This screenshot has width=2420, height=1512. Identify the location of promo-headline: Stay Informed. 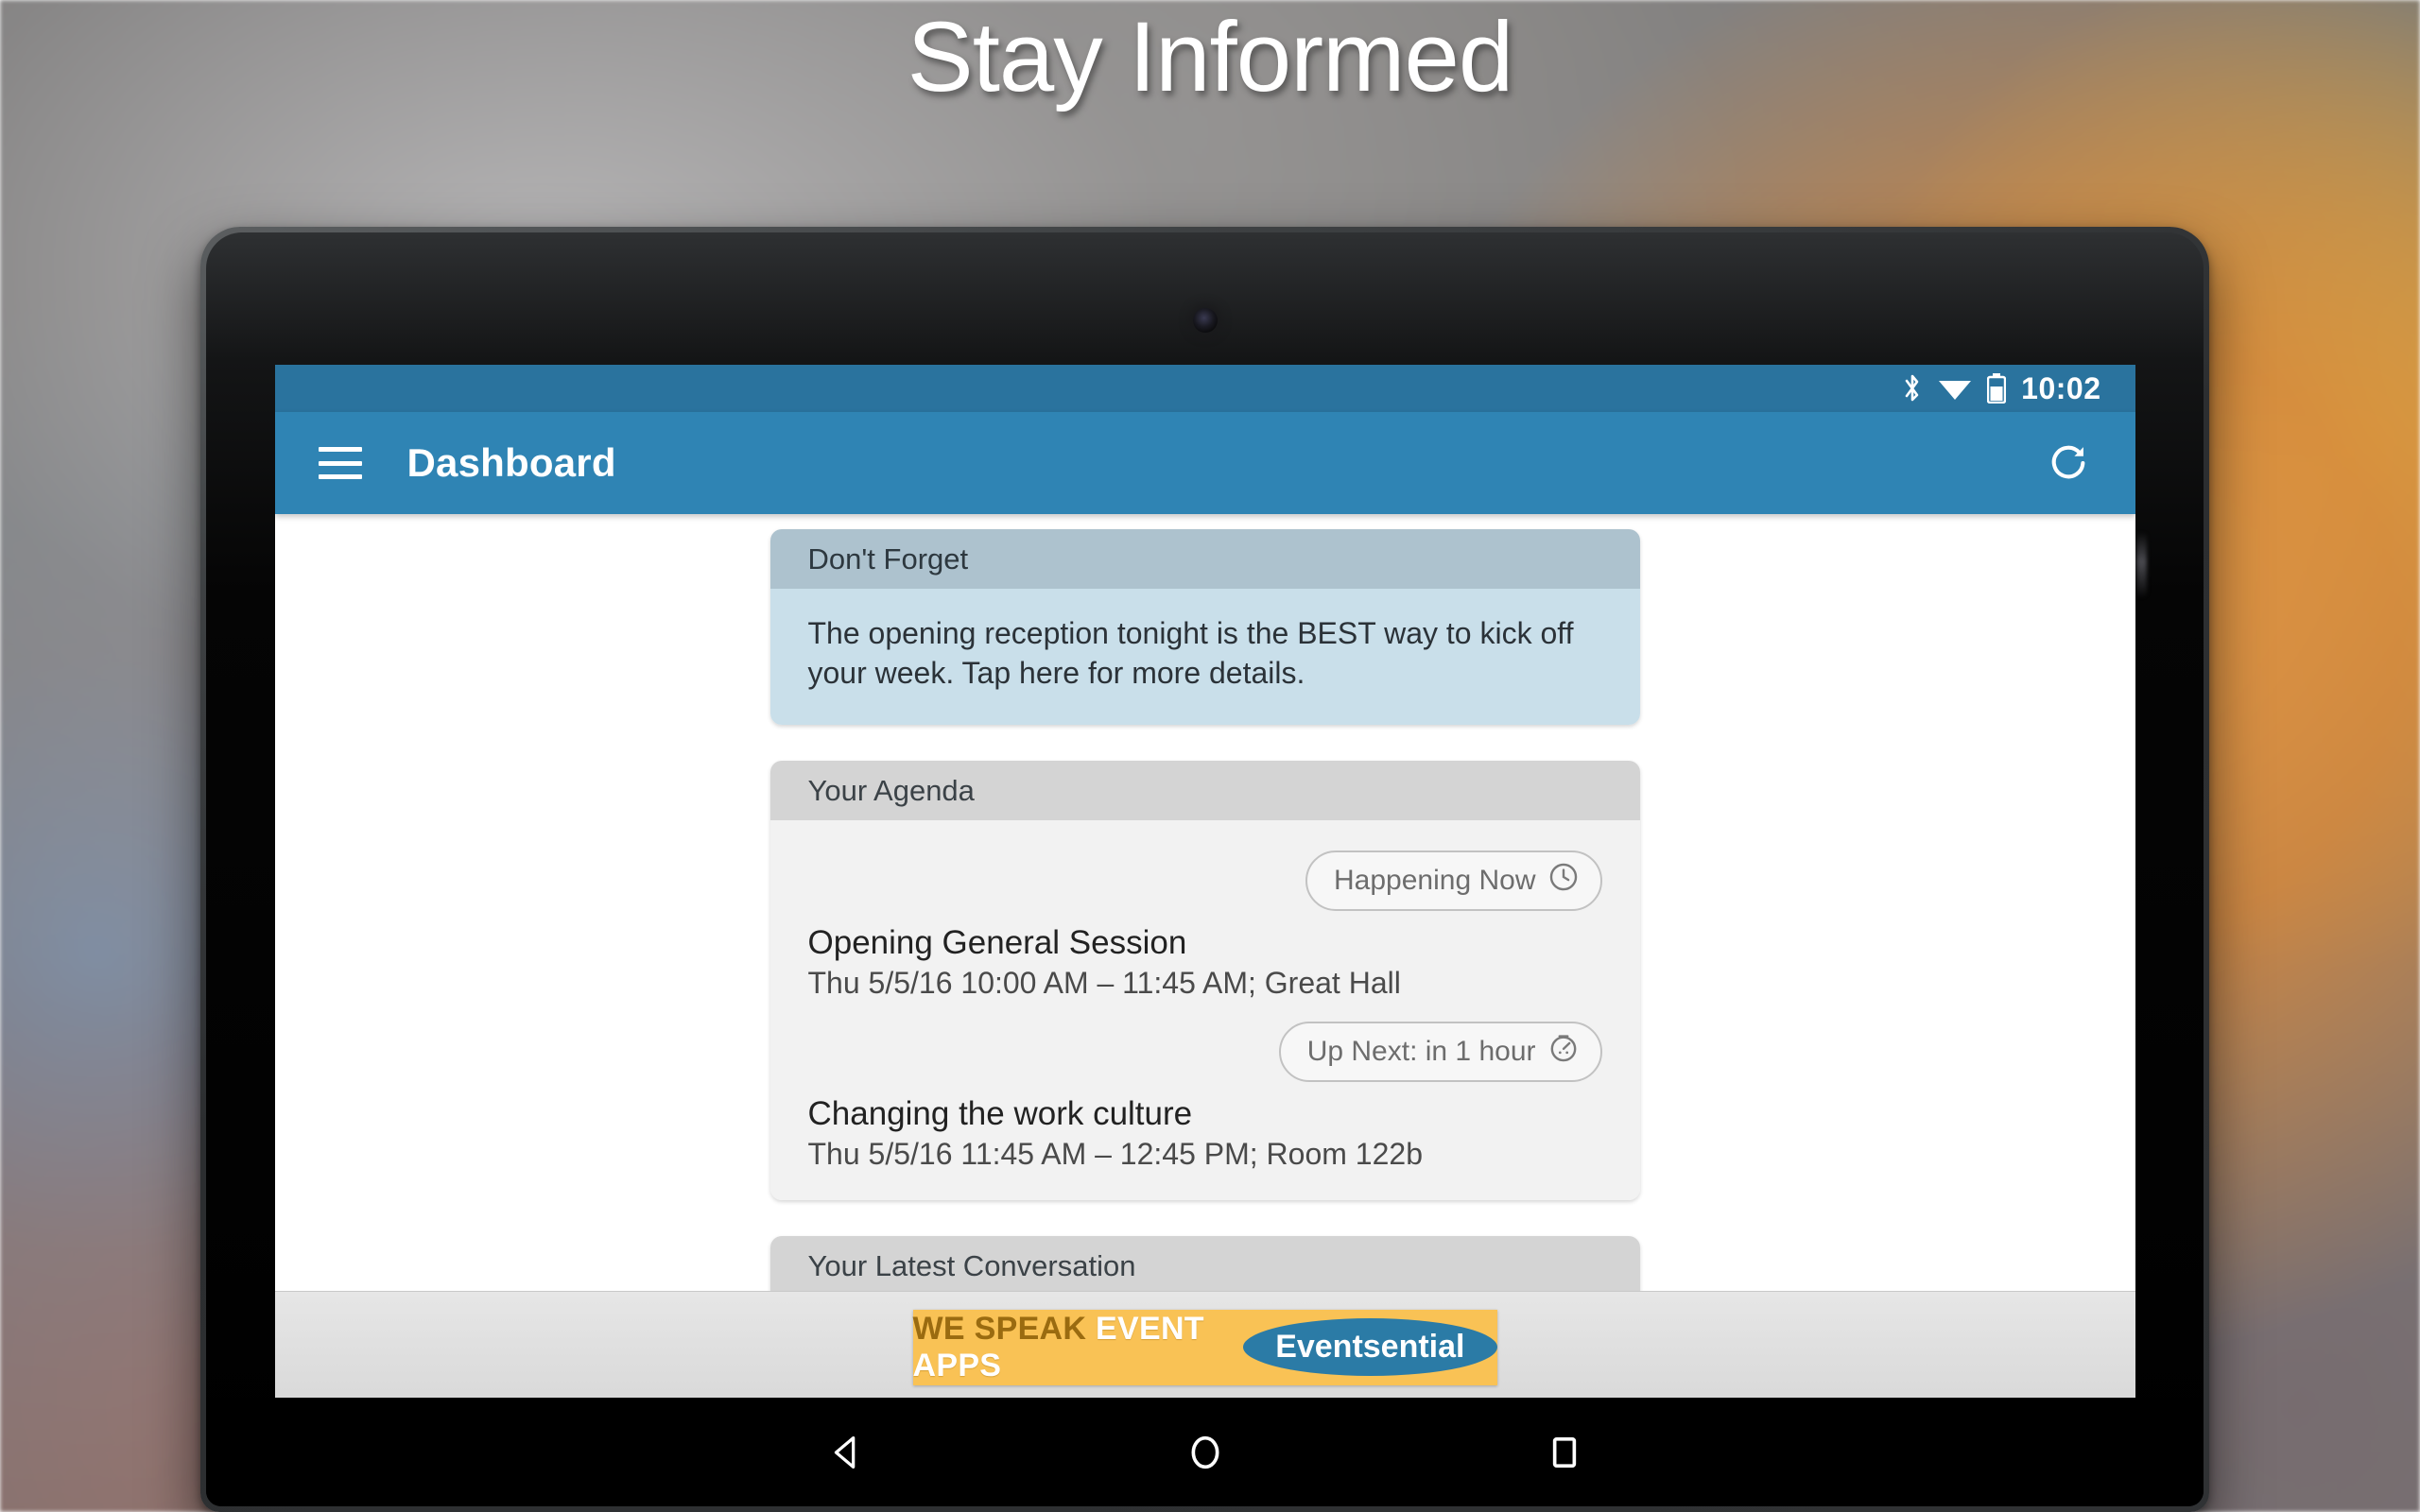
(1210, 57).